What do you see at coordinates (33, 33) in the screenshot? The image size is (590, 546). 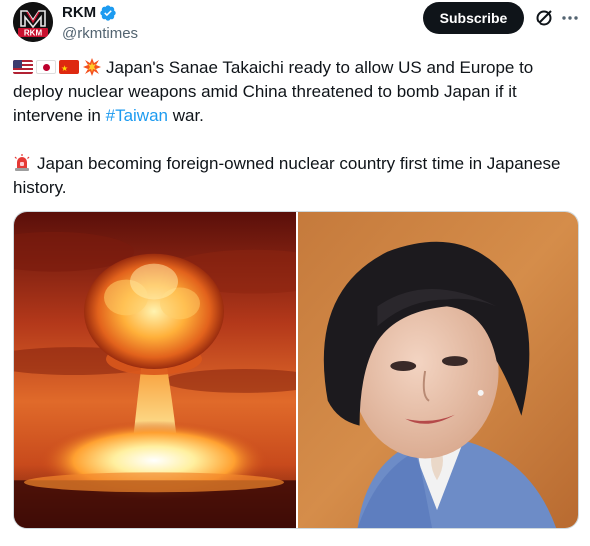 I see `avatar-text: RKM` at bounding box center [33, 33].